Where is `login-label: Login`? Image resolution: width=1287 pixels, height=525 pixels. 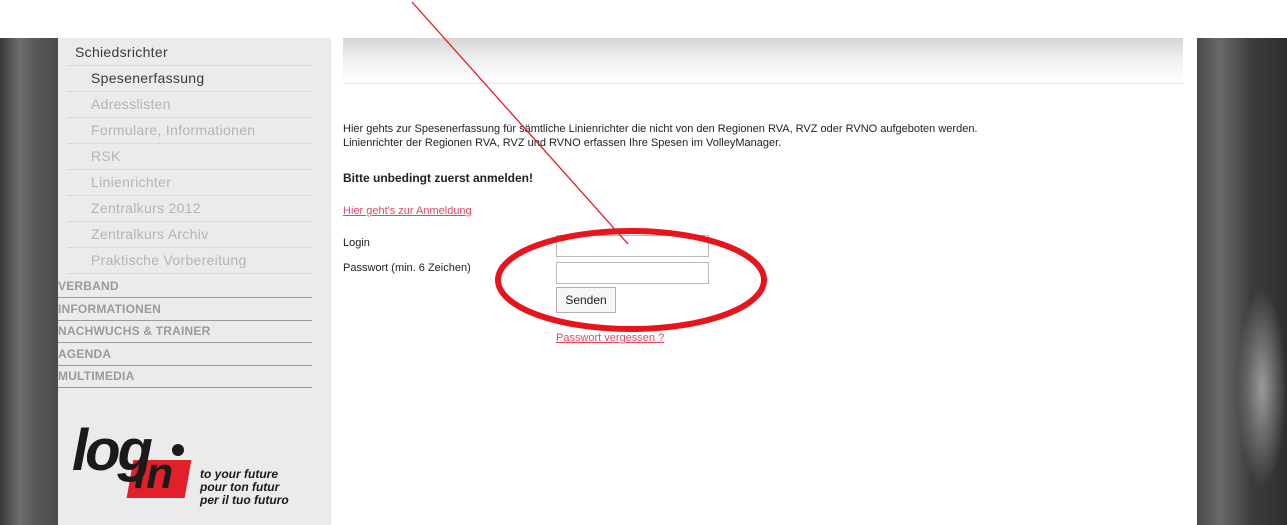 login-label: Login is located at coordinates (356, 243).